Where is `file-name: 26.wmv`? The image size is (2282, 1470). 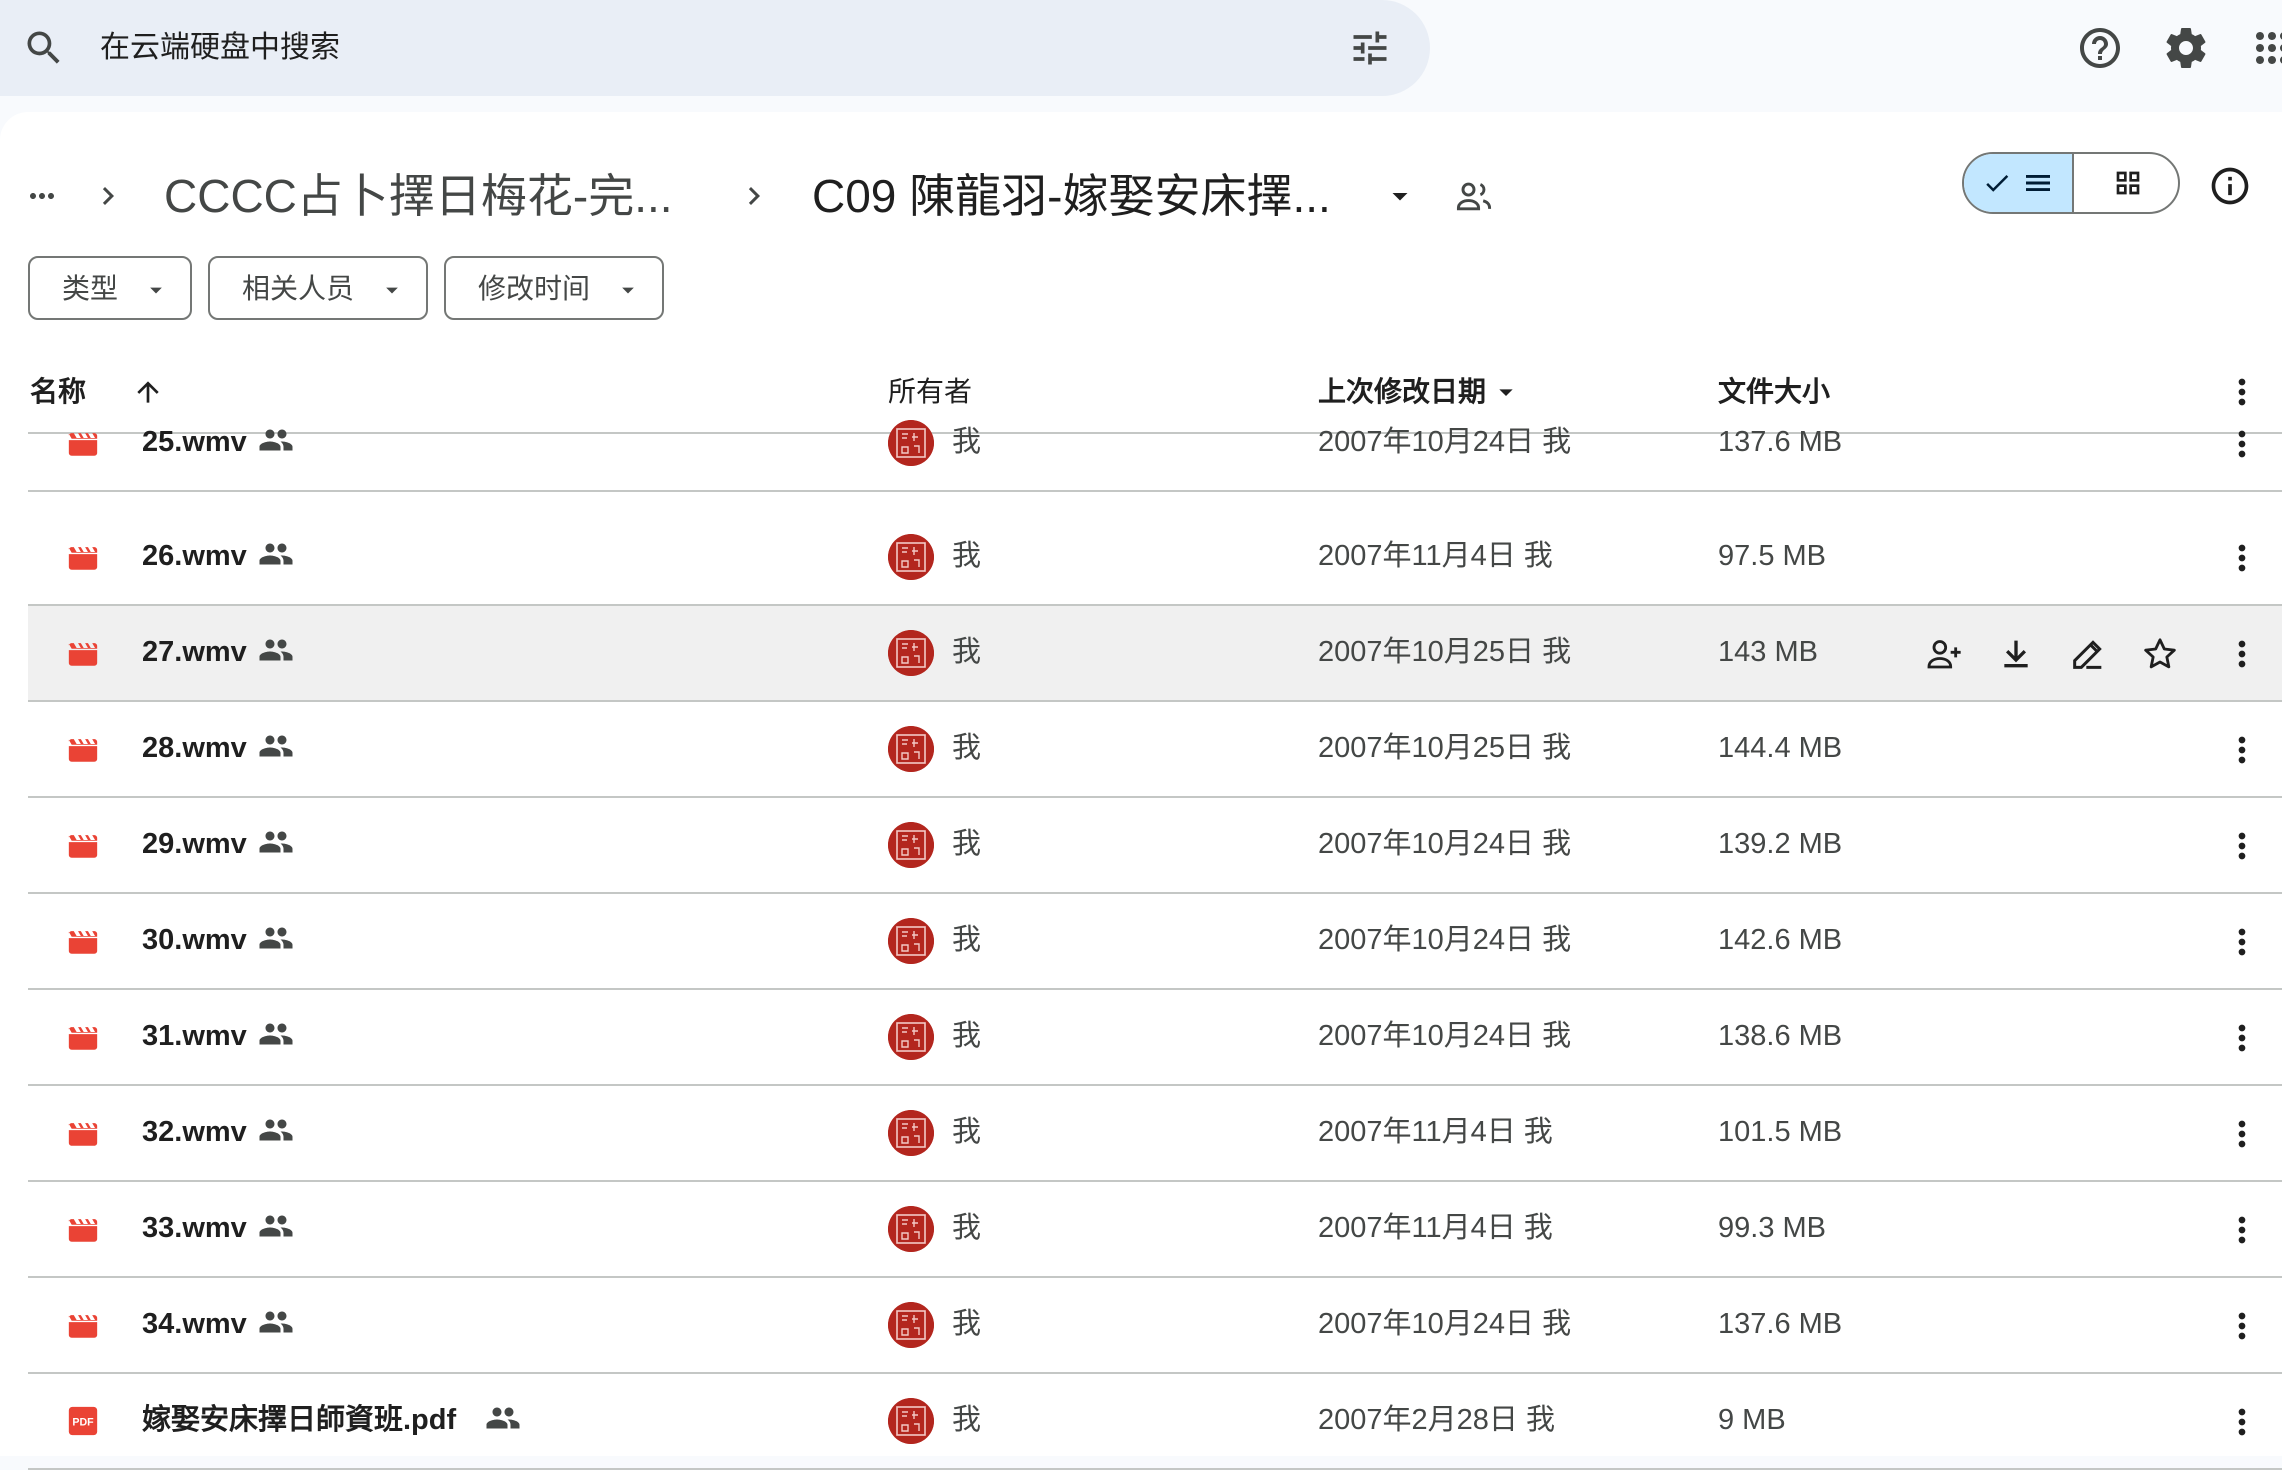 file-name: 26.wmv is located at coordinates (194, 556).